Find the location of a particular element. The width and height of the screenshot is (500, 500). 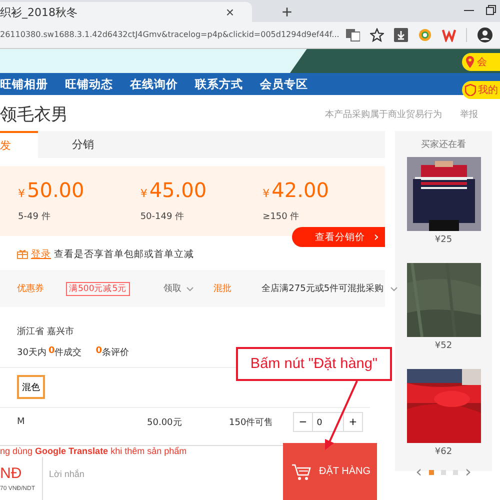

size-label: M is located at coordinates (21, 422).